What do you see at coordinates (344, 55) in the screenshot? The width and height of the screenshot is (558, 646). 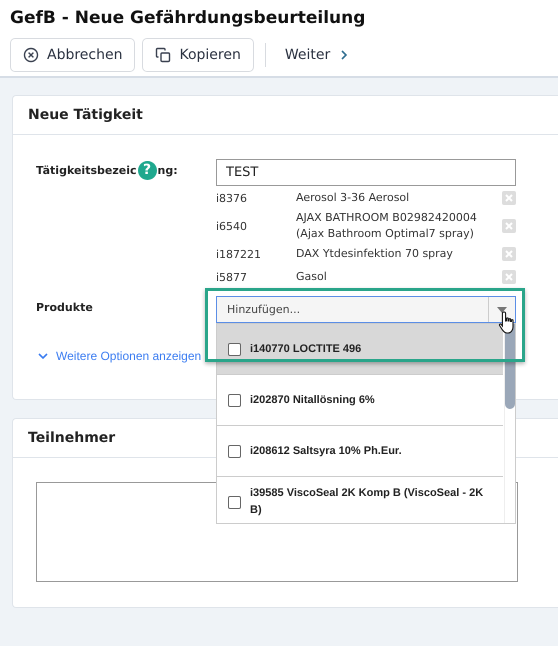 I see `chevron-right-icon` at bounding box center [344, 55].